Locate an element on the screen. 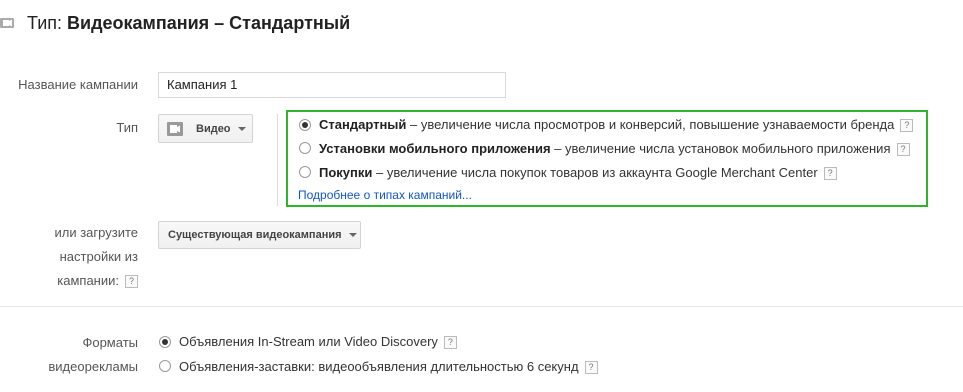 This screenshot has height=392, width=963. radio-app-installs is located at coordinates (305, 148).